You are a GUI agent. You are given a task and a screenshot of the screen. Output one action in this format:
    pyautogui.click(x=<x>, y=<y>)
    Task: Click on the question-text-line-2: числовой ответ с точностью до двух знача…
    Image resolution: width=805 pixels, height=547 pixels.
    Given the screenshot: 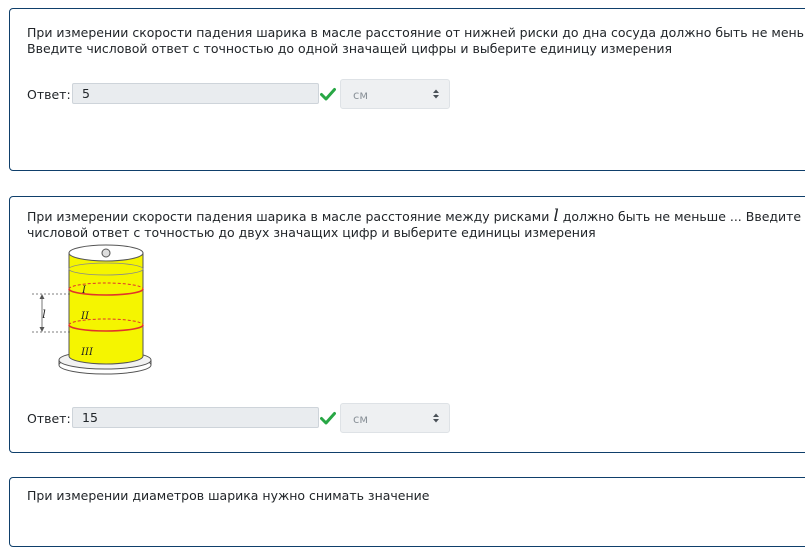 What is the action you would take?
    pyautogui.click(x=311, y=232)
    